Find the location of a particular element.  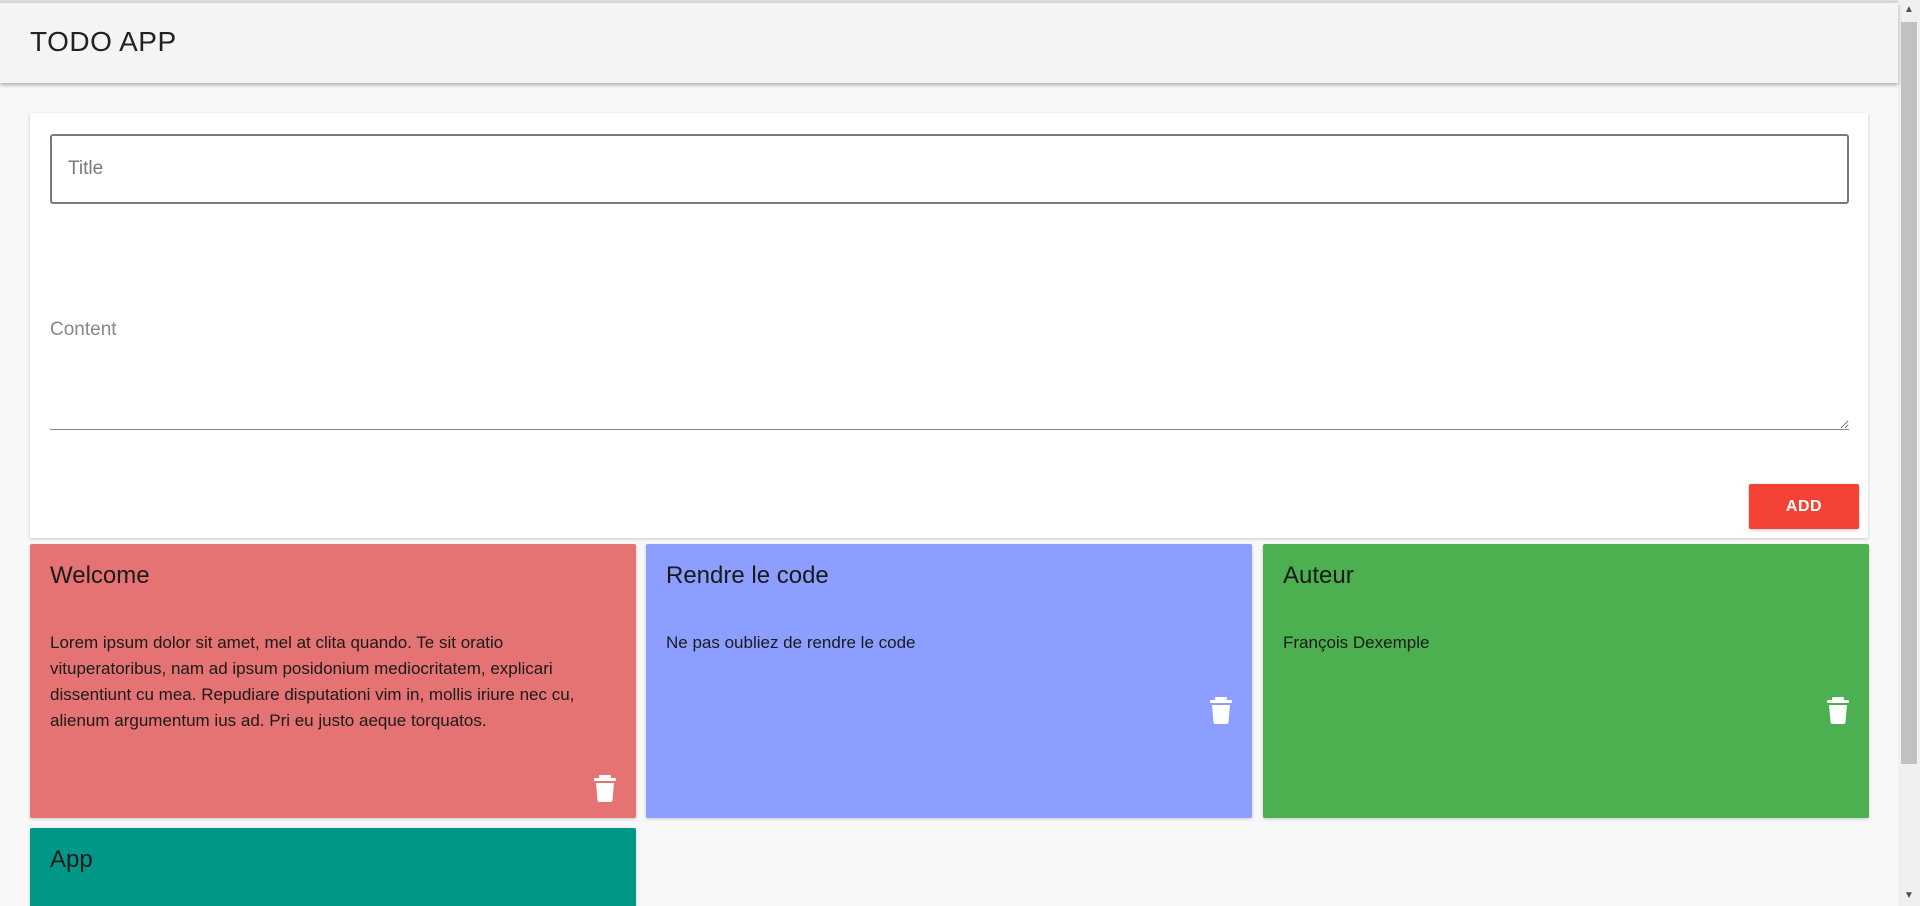

note-title: App is located at coordinates (71, 859).